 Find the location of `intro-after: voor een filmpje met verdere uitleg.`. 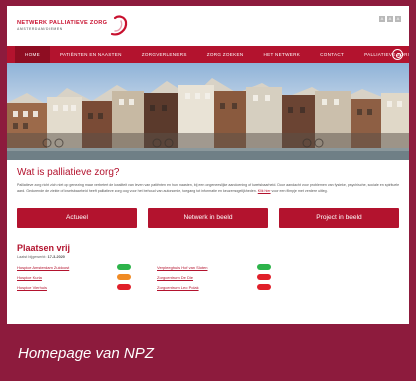

intro-after: voor een filmpje met verdere uitleg. is located at coordinates (299, 191).